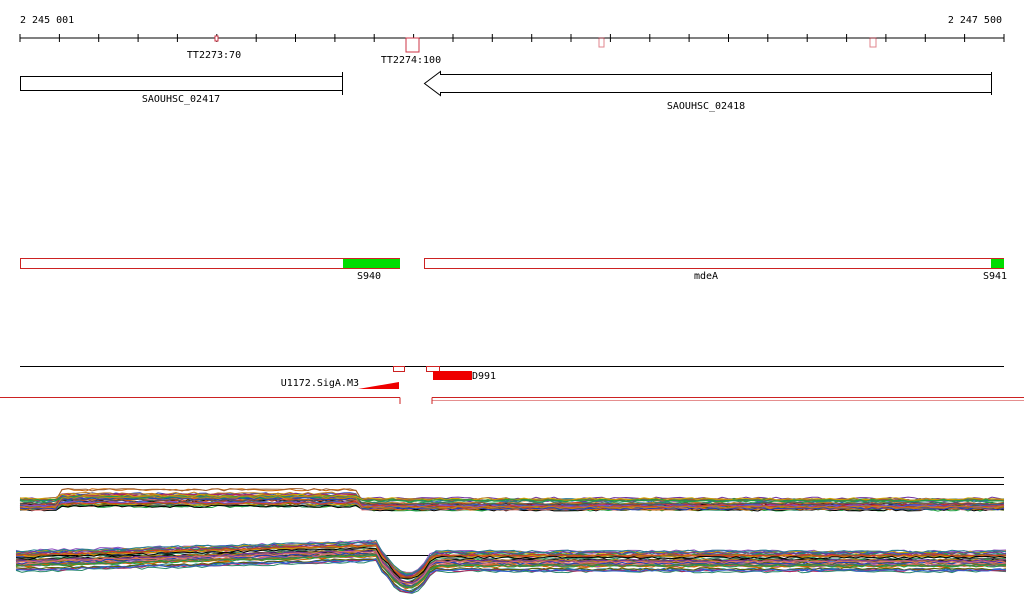 The width and height of the screenshot is (1024, 611). What do you see at coordinates (995, 276) in the screenshot?
I see `transcript-label: S941` at bounding box center [995, 276].